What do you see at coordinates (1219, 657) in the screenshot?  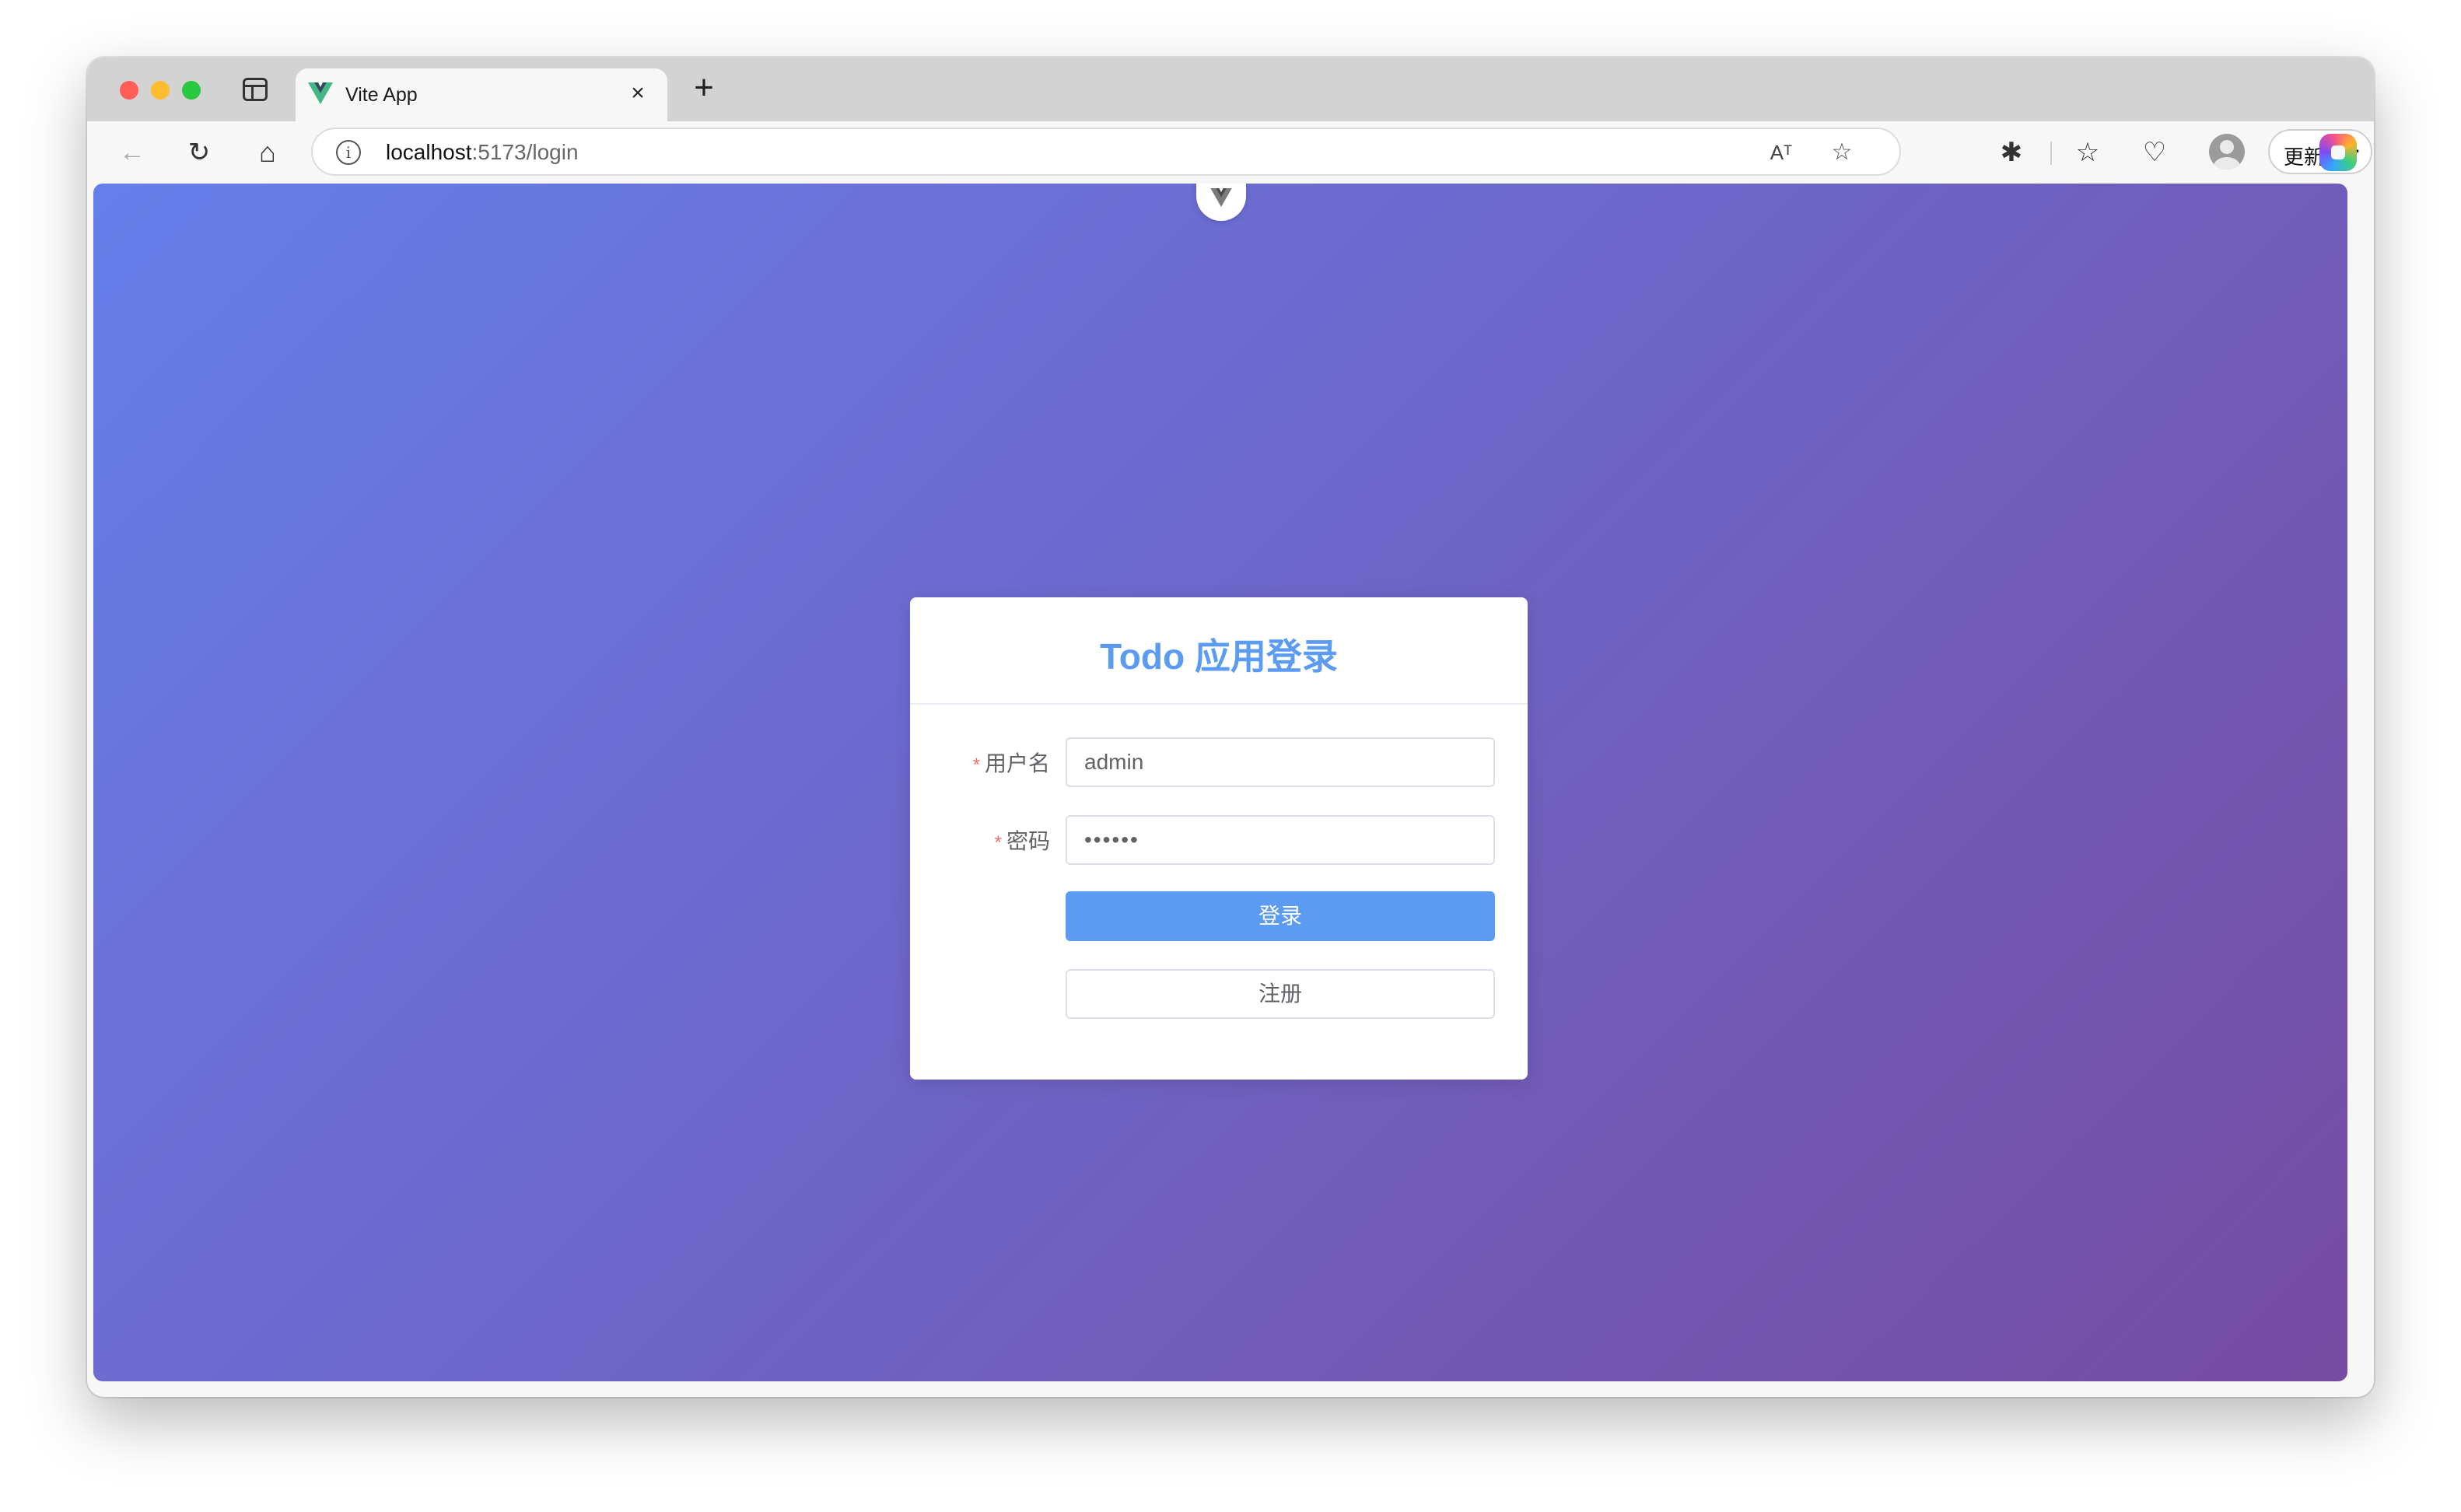 I see `page-title: Todo 应用登录` at bounding box center [1219, 657].